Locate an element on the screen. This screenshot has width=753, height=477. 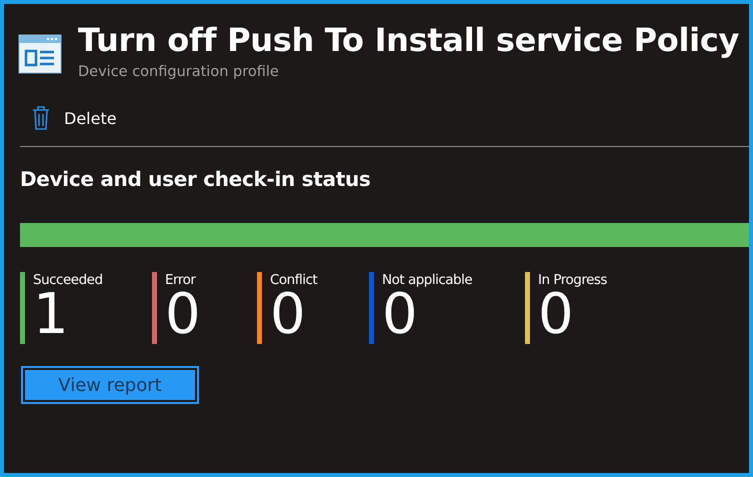
delete-button: Delete is located at coordinates (74, 118).